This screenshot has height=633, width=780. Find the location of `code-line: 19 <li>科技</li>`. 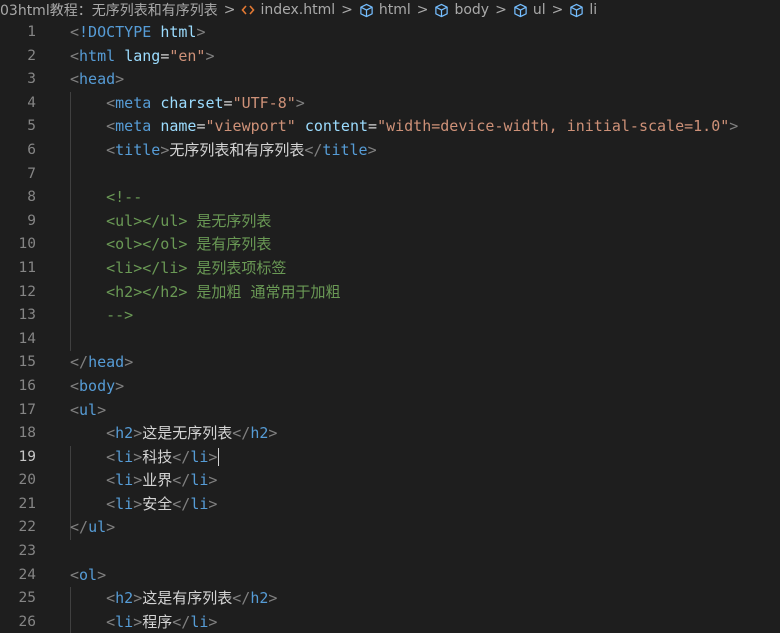

code-line: 19 <li>科技</li> is located at coordinates (390, 458).